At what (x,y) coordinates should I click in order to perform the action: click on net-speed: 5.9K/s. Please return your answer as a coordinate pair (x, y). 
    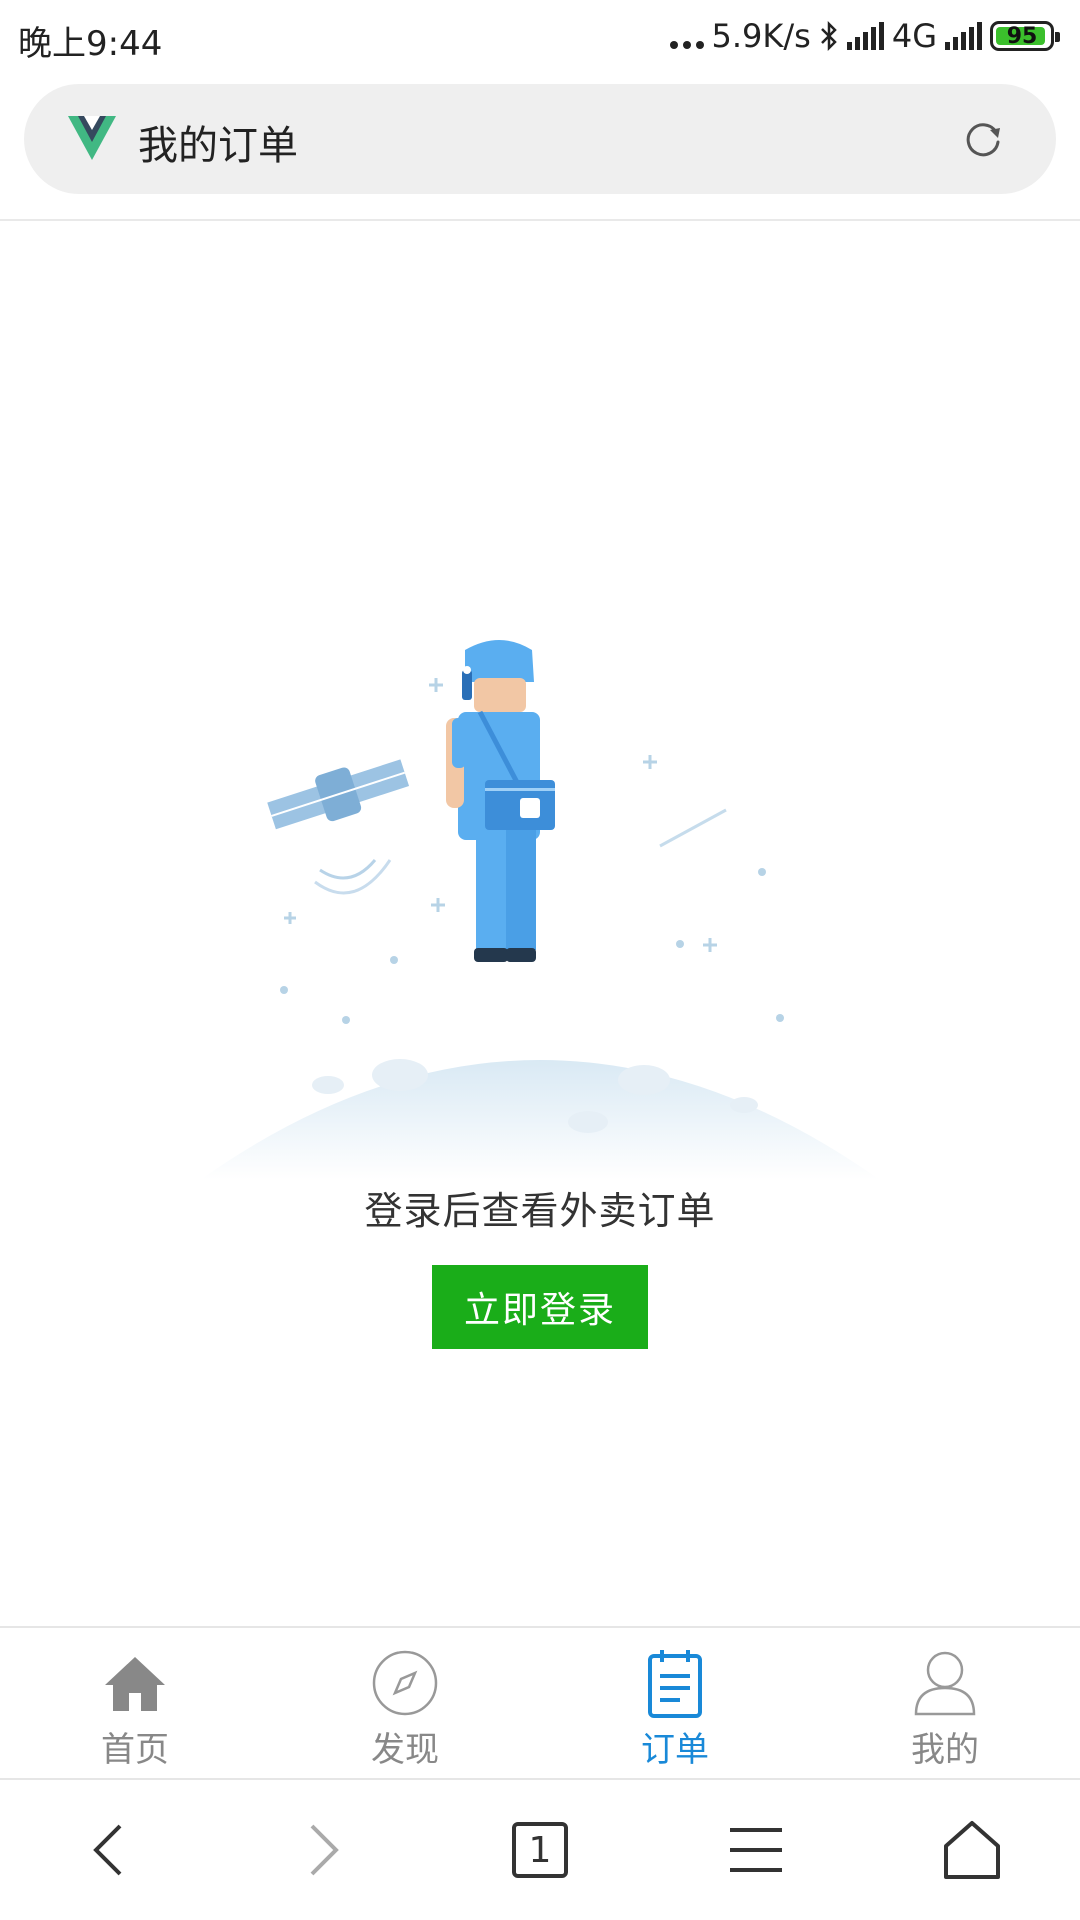
    Looking at the image, I should click on (761, 36).